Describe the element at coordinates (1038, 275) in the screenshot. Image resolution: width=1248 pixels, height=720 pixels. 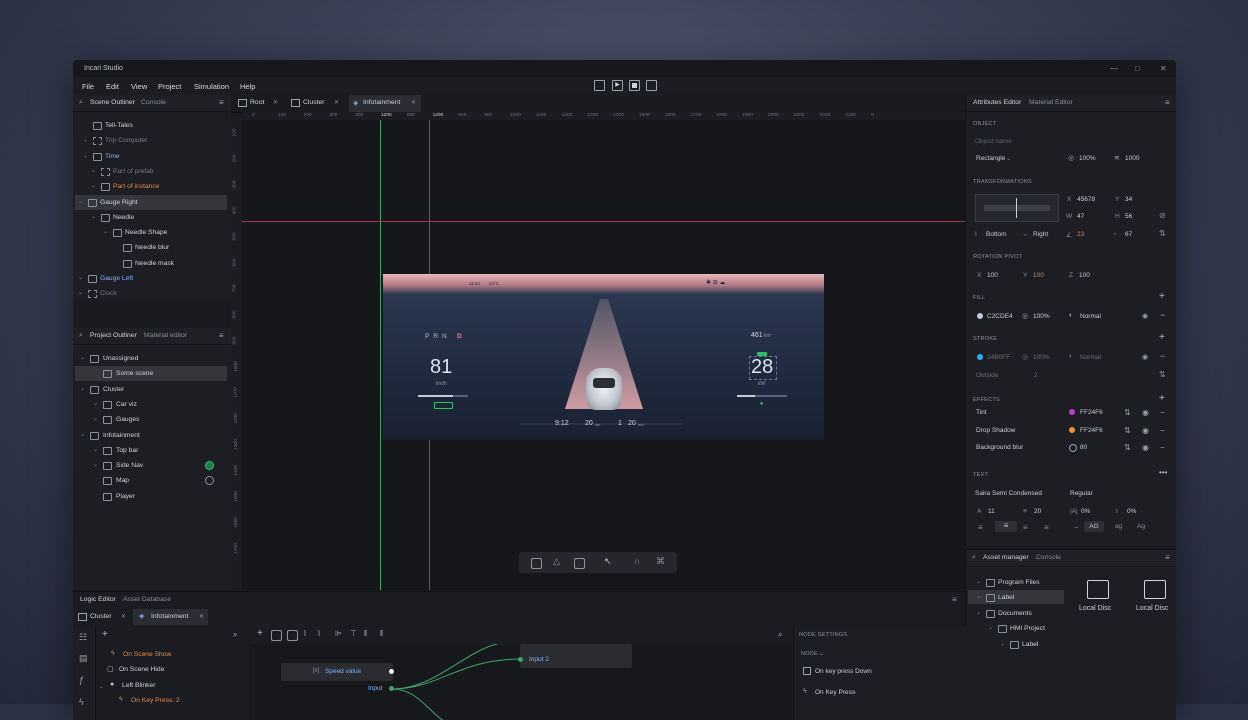
I see `pivot-y-value: 100` at that location.